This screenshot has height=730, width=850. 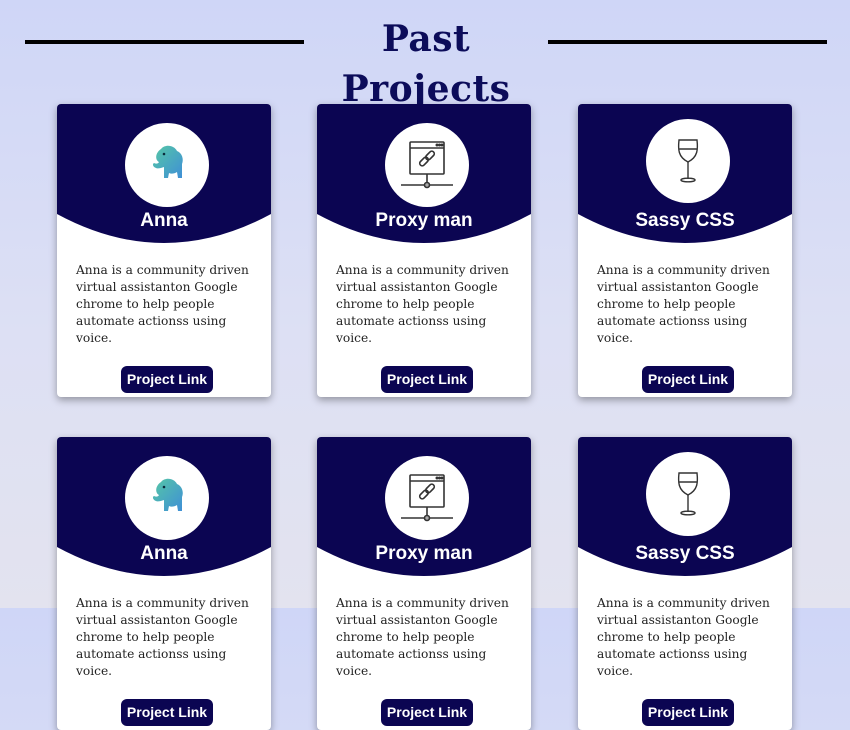 I want to click on header-rule-left, so click(x=164, y=42).